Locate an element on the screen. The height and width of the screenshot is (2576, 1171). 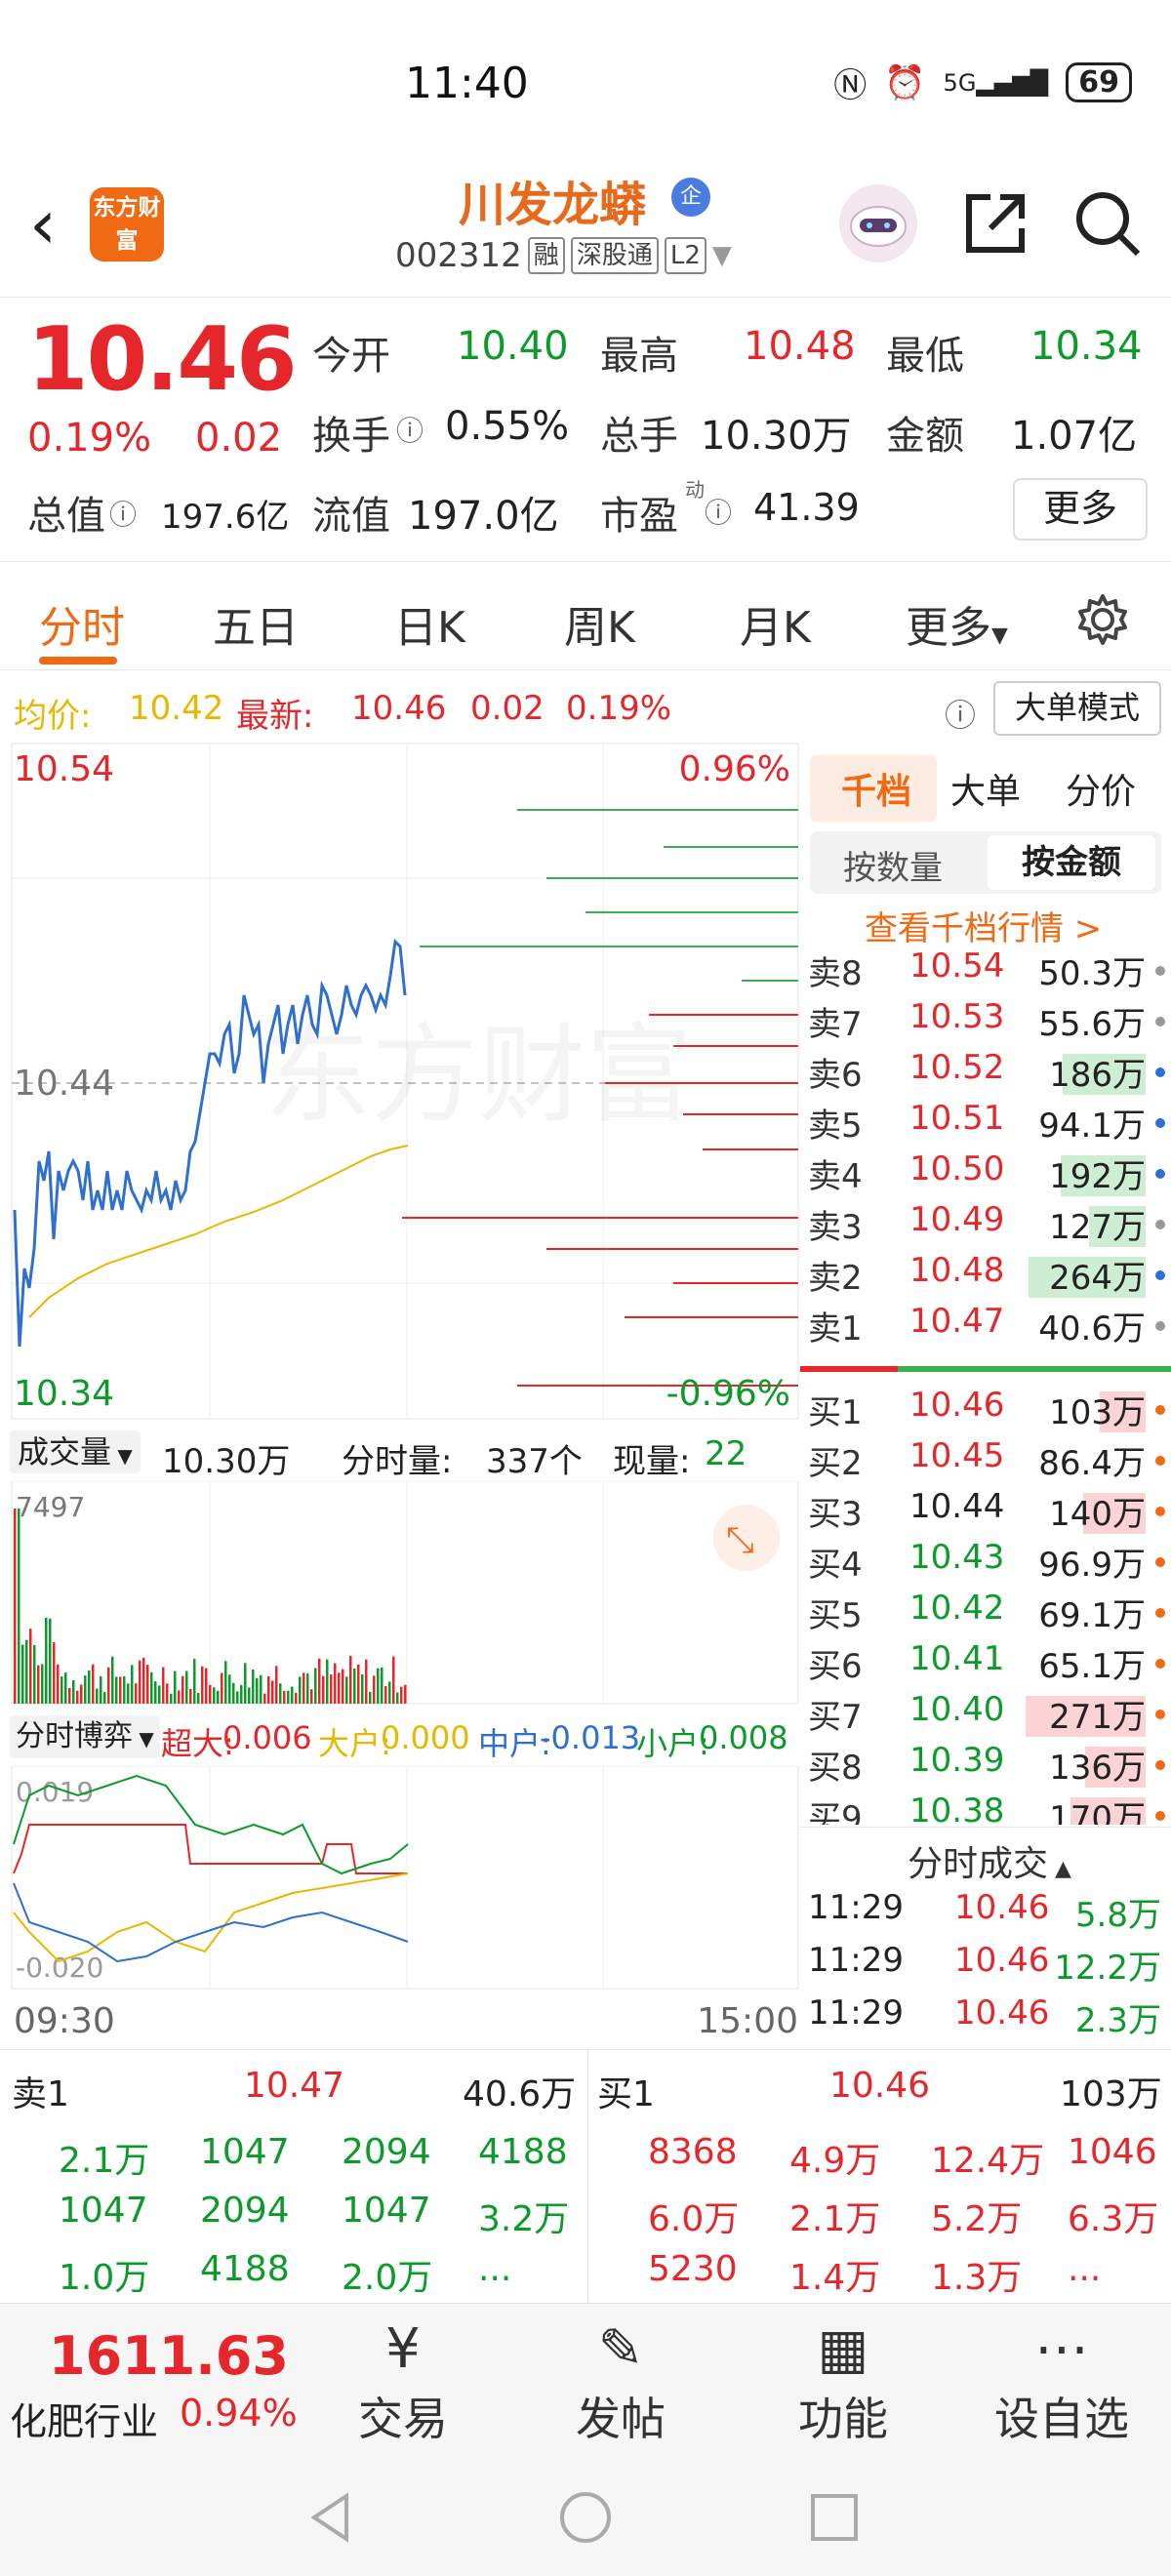
sell-level-label: 卖3 is located at coordinates (835, 1227).